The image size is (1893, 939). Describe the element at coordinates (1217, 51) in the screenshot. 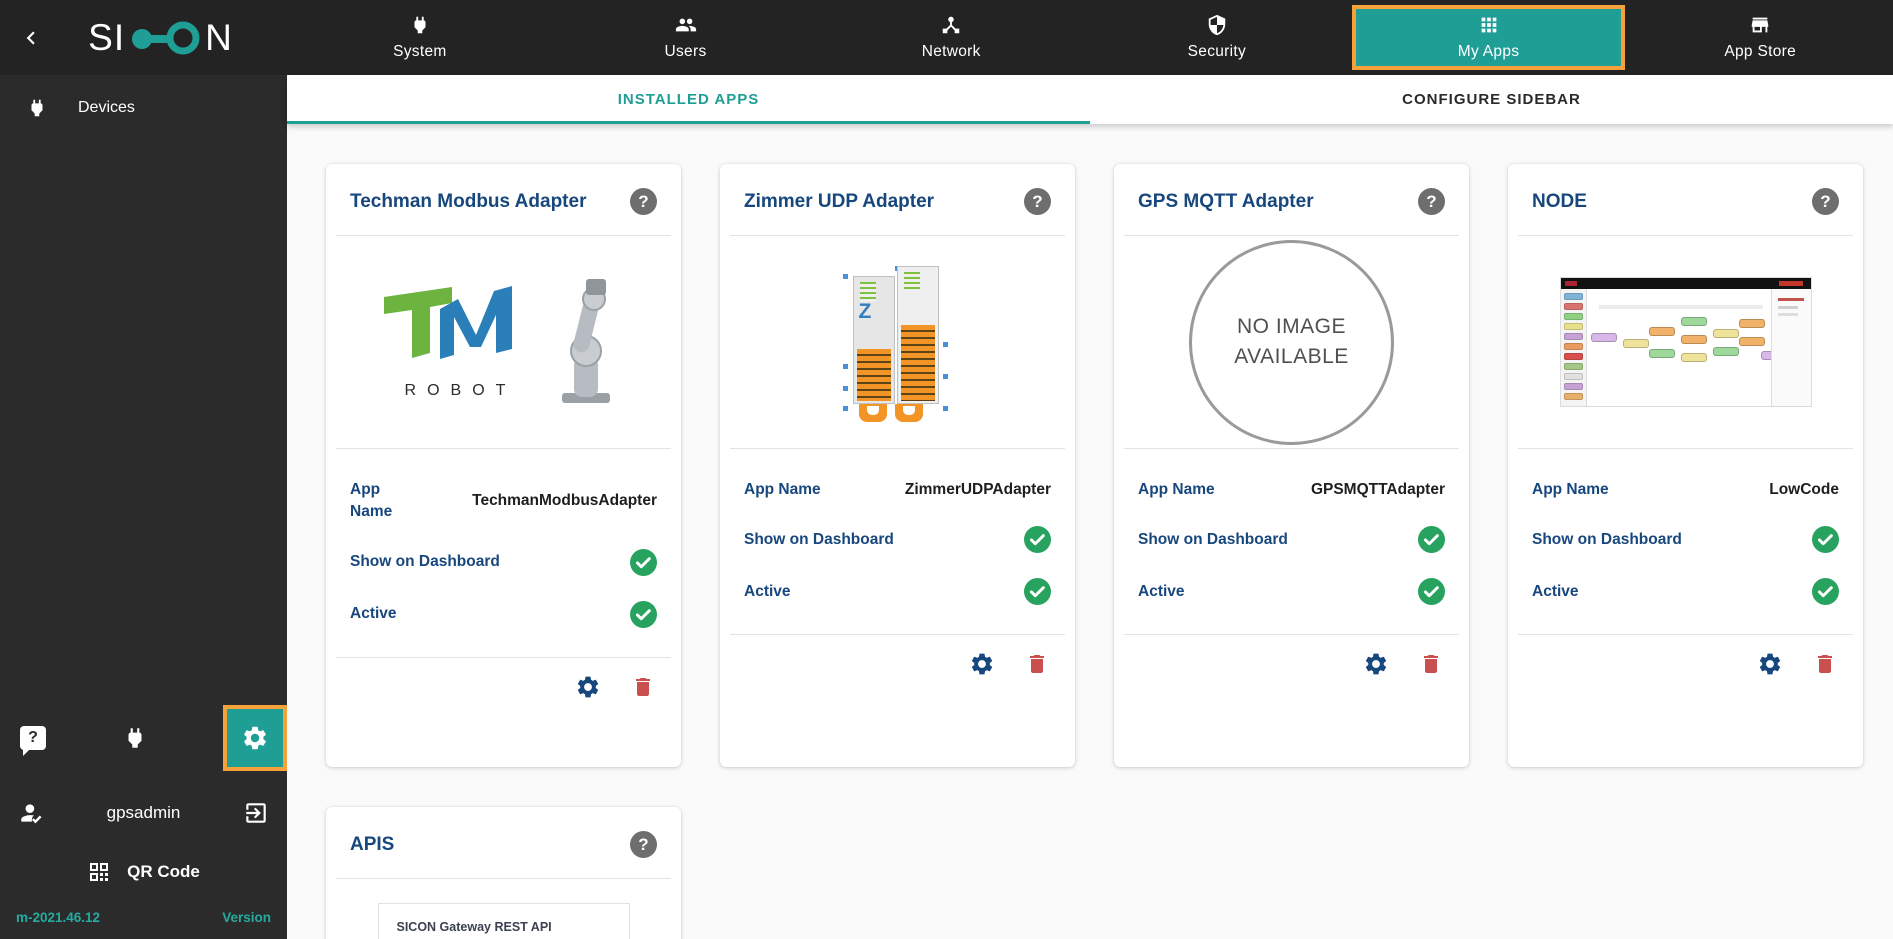

I see `nav-label: Security` at that location.